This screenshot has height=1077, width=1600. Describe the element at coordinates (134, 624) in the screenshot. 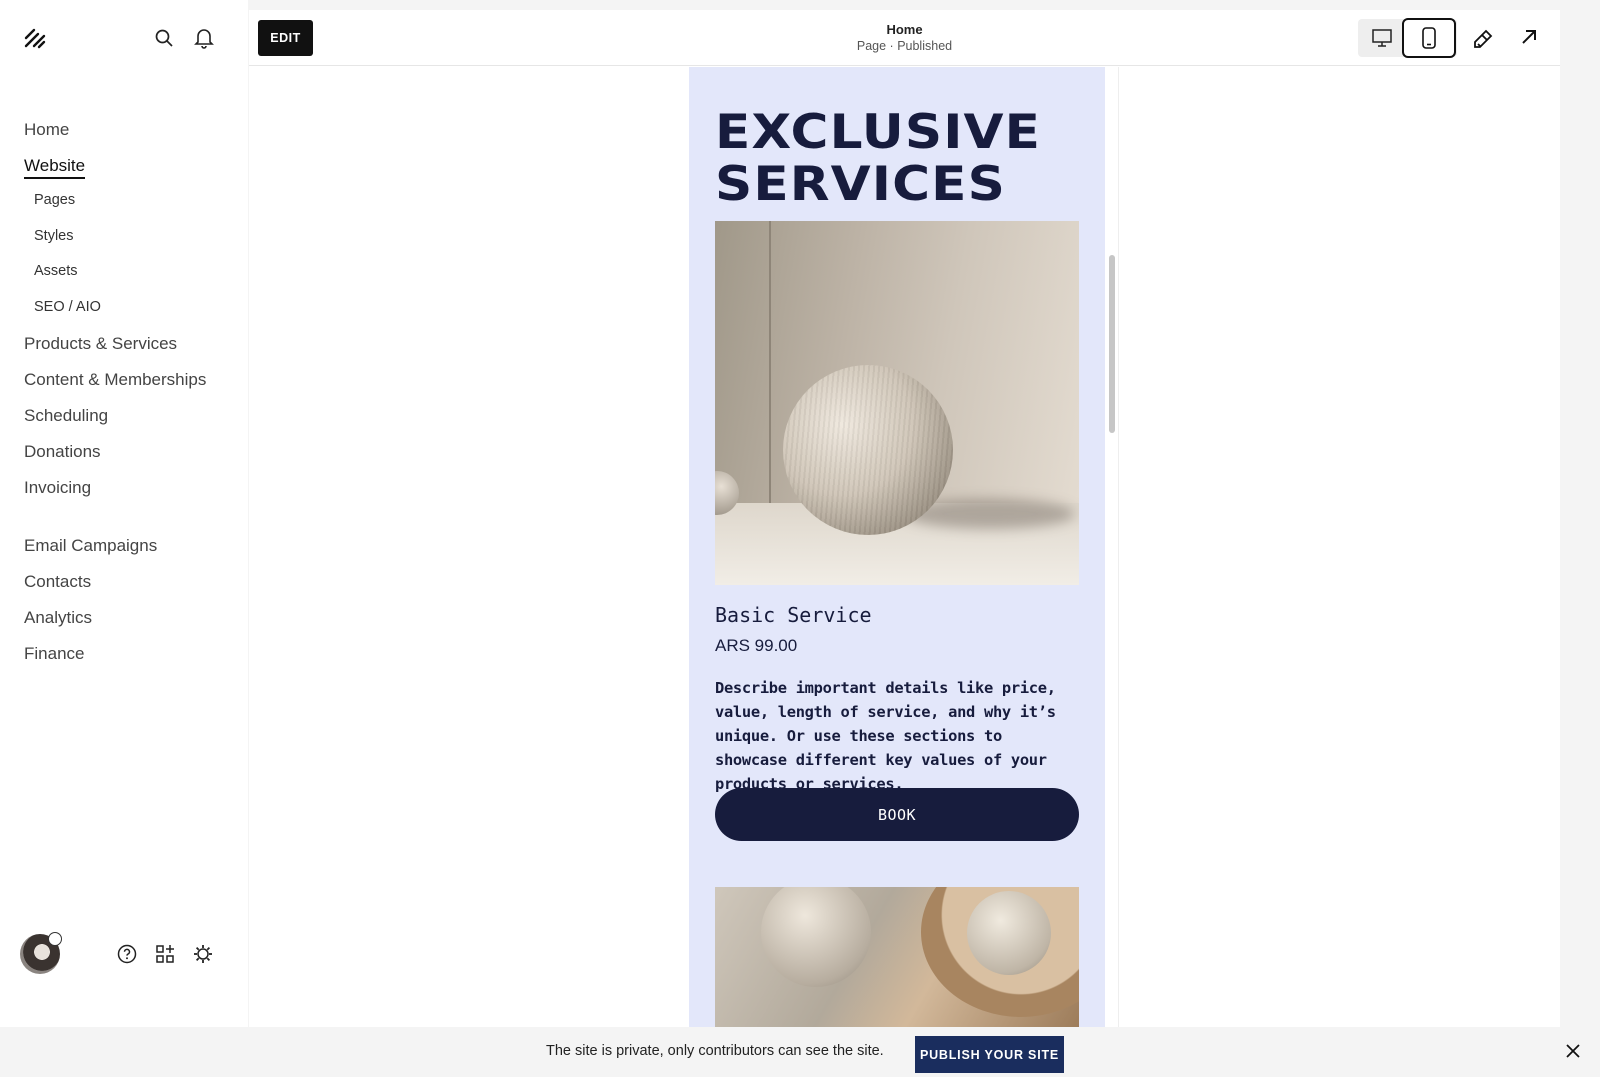

I see `nav-item-analytics: Analytics` at that location.